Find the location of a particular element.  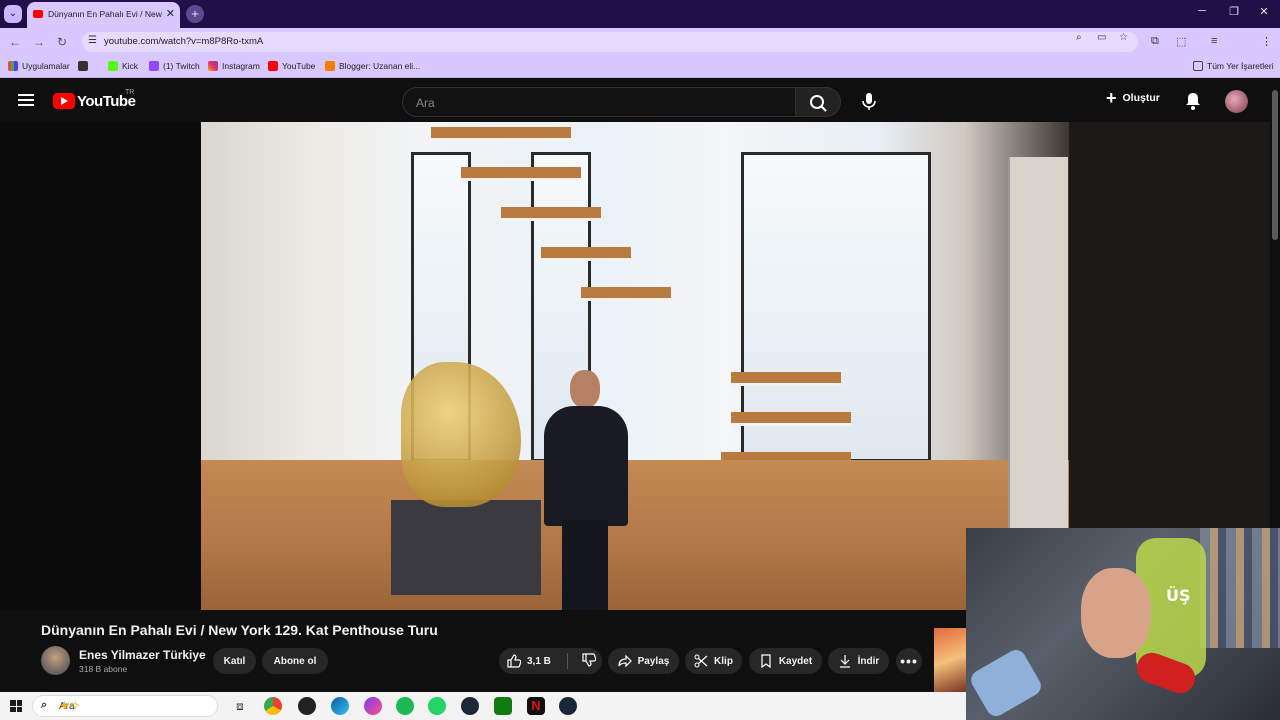

search-input: Ara is located at coordinates (599, 102).